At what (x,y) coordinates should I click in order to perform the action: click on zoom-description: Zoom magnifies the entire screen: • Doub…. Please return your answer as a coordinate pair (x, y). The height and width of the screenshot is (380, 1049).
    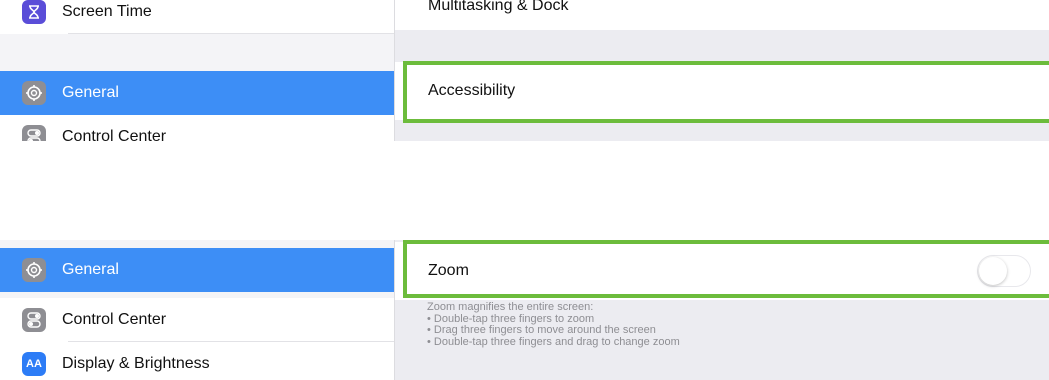
    Looking at the image, I should click on (553, 324).